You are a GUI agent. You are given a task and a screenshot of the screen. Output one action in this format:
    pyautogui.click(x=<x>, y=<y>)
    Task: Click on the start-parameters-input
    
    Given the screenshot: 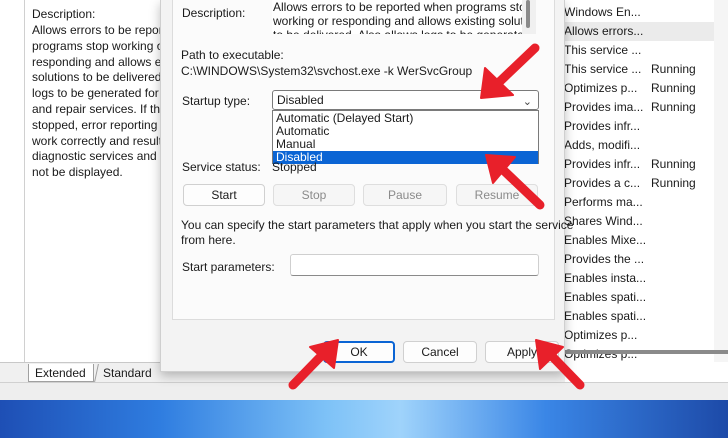 What is the action you would take?
    pyautogui.click(x=414, y=265)
    